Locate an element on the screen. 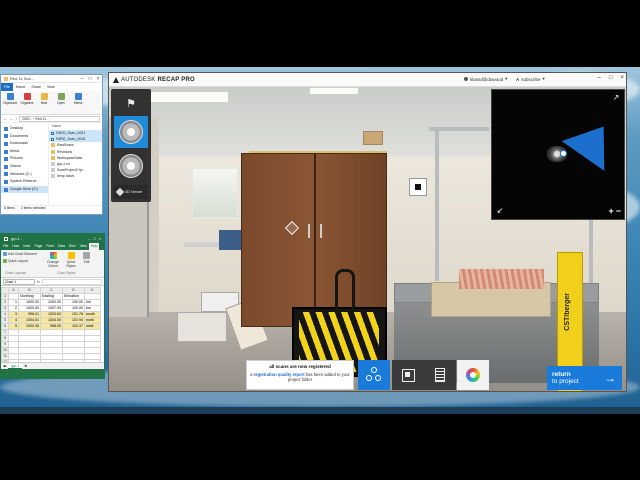  scan-view-button is located at coordinates (131, 132).